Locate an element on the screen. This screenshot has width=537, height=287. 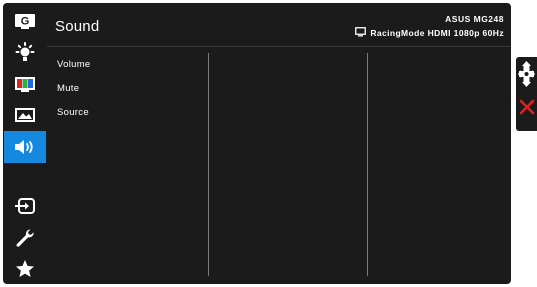
image-icon is located at coordinates (25, 114).